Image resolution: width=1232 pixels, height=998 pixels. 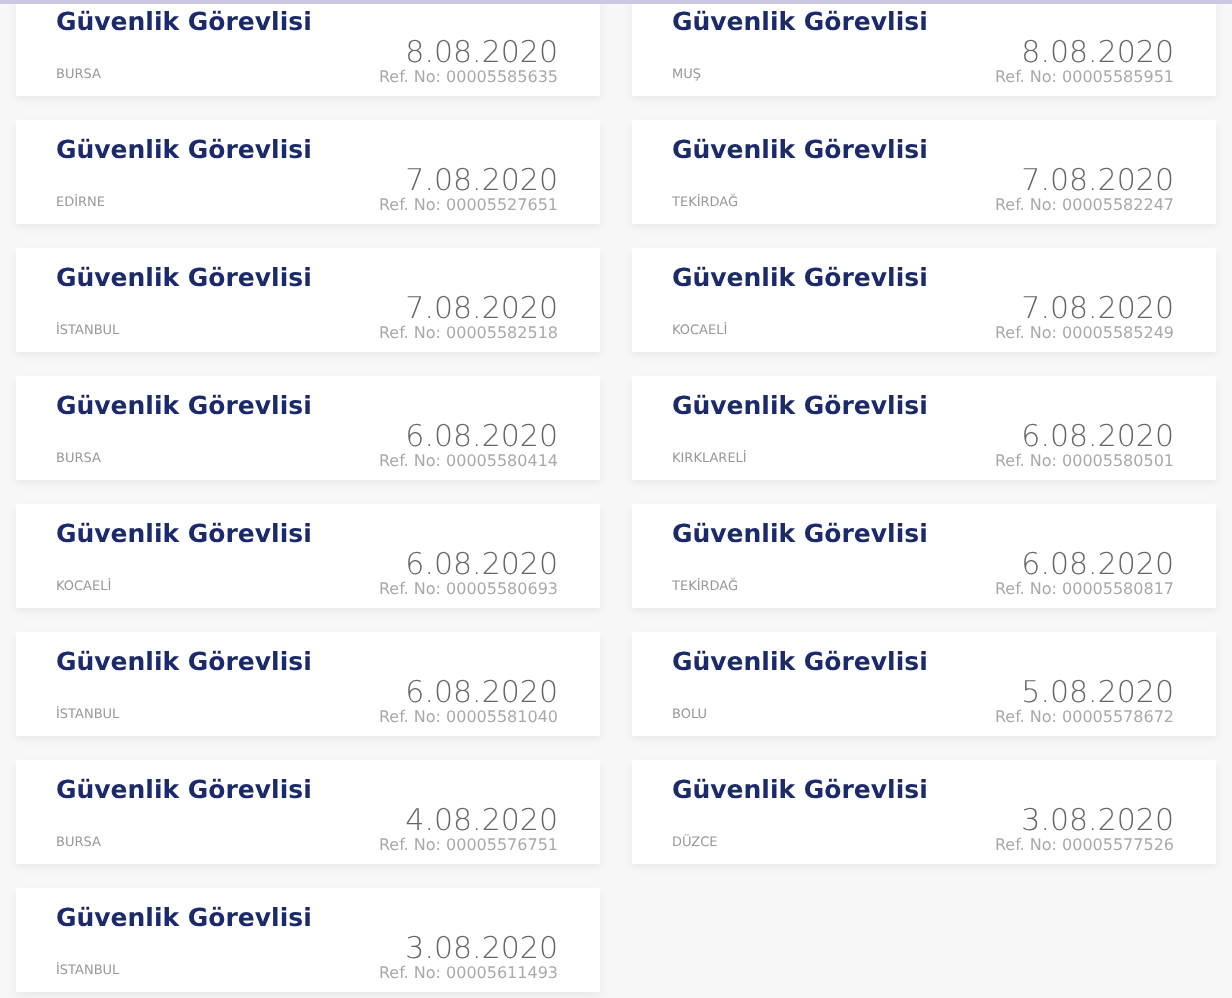 I want to click on reference-number: Ref. No: 00005585951, so click(x=1084, y=78).